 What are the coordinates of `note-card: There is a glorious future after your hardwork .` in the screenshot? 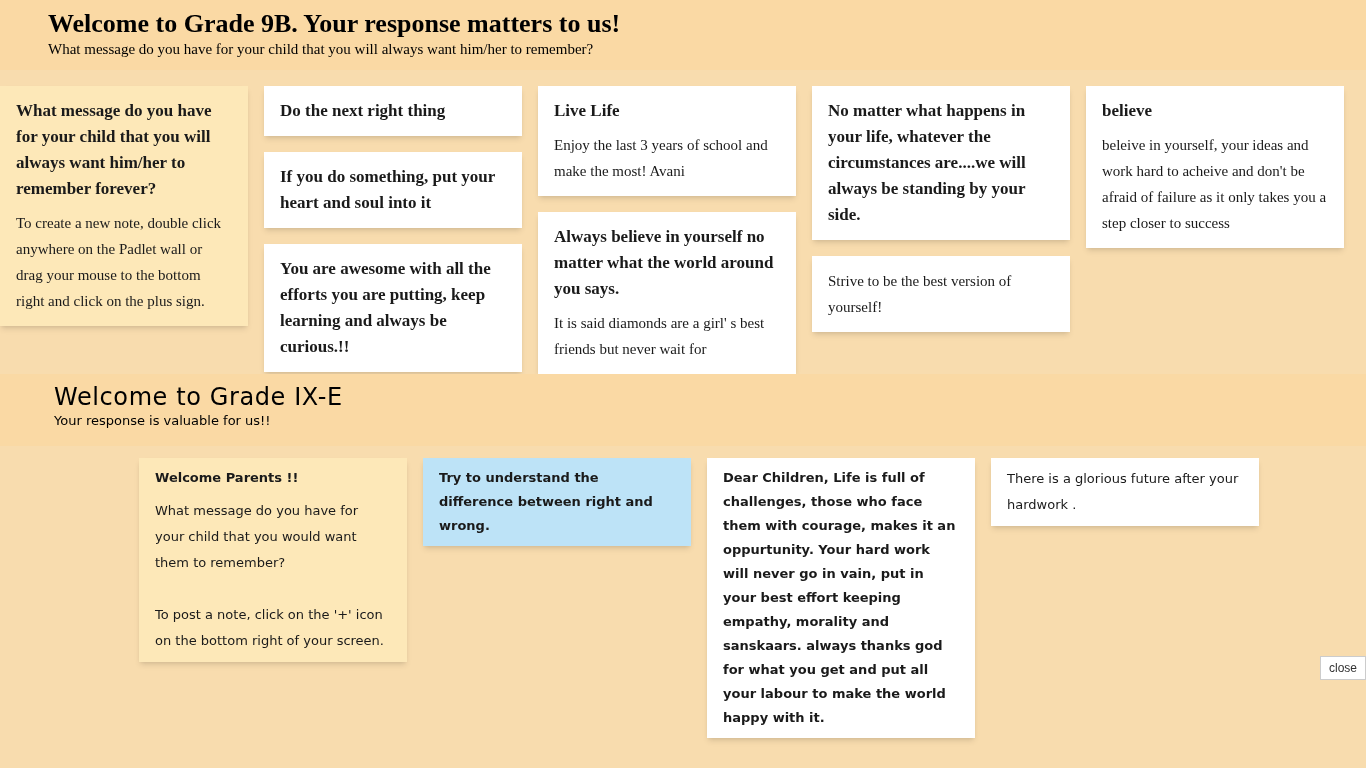 It's located at (1125, 492).